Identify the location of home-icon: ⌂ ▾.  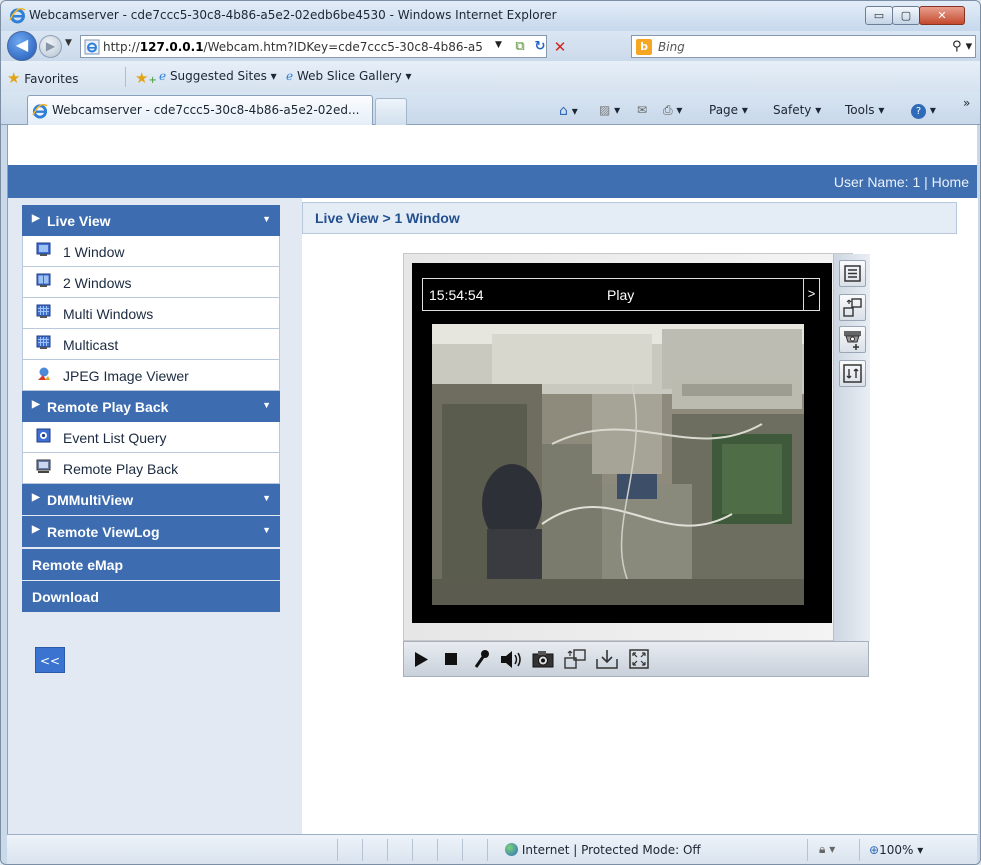
(568, 111).